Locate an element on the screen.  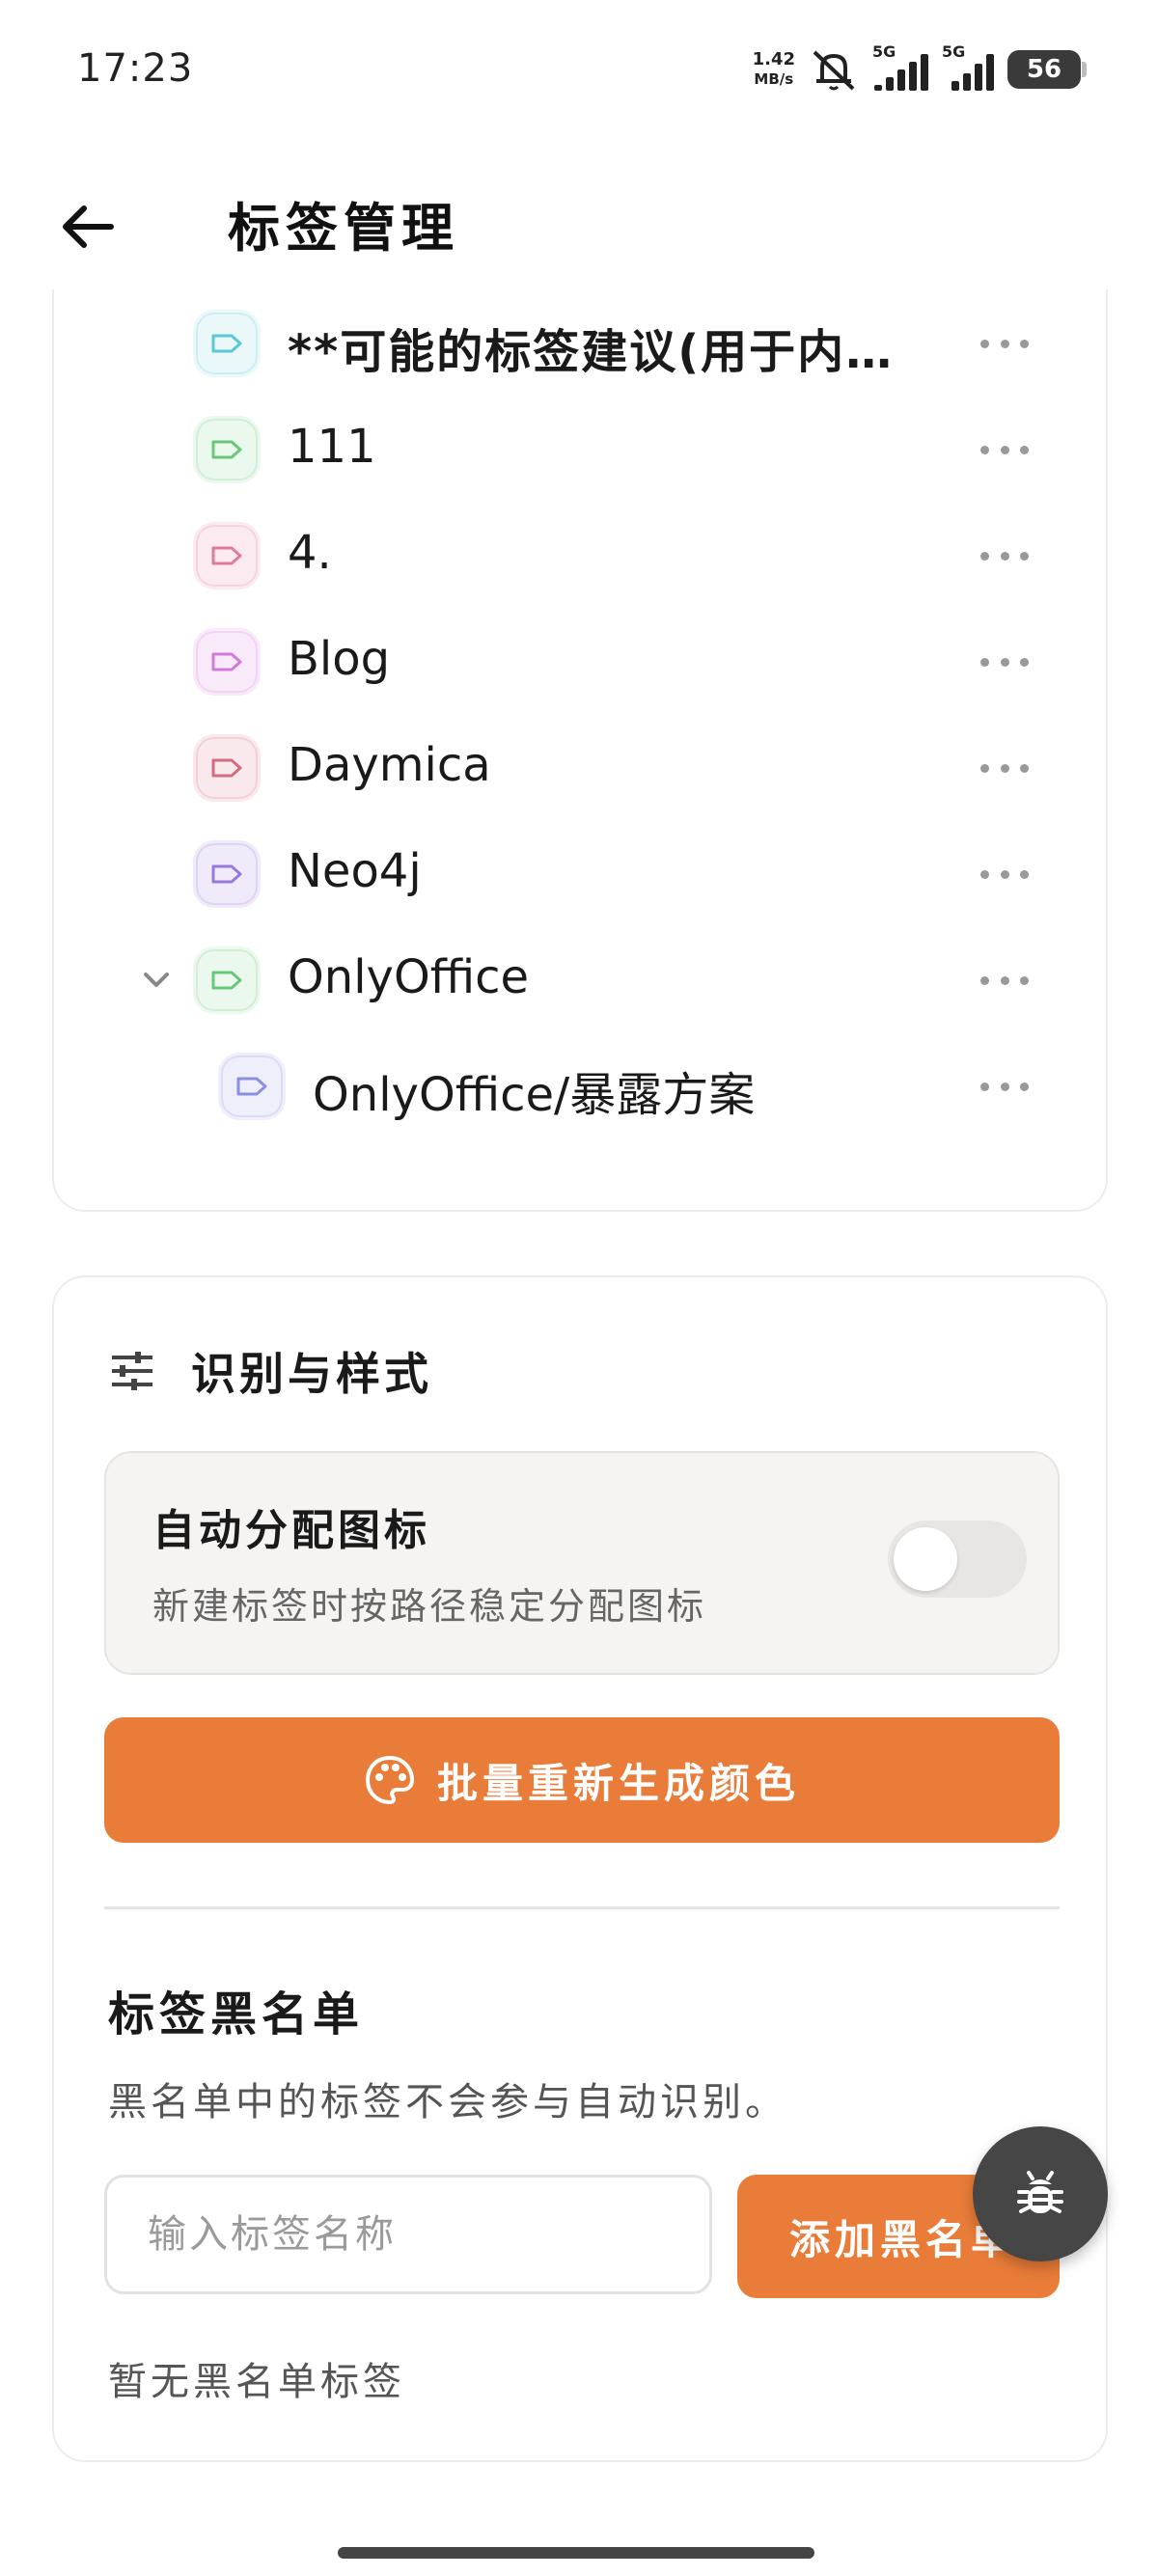
tag-row: Neo4j is located at coordinates (582, 874).